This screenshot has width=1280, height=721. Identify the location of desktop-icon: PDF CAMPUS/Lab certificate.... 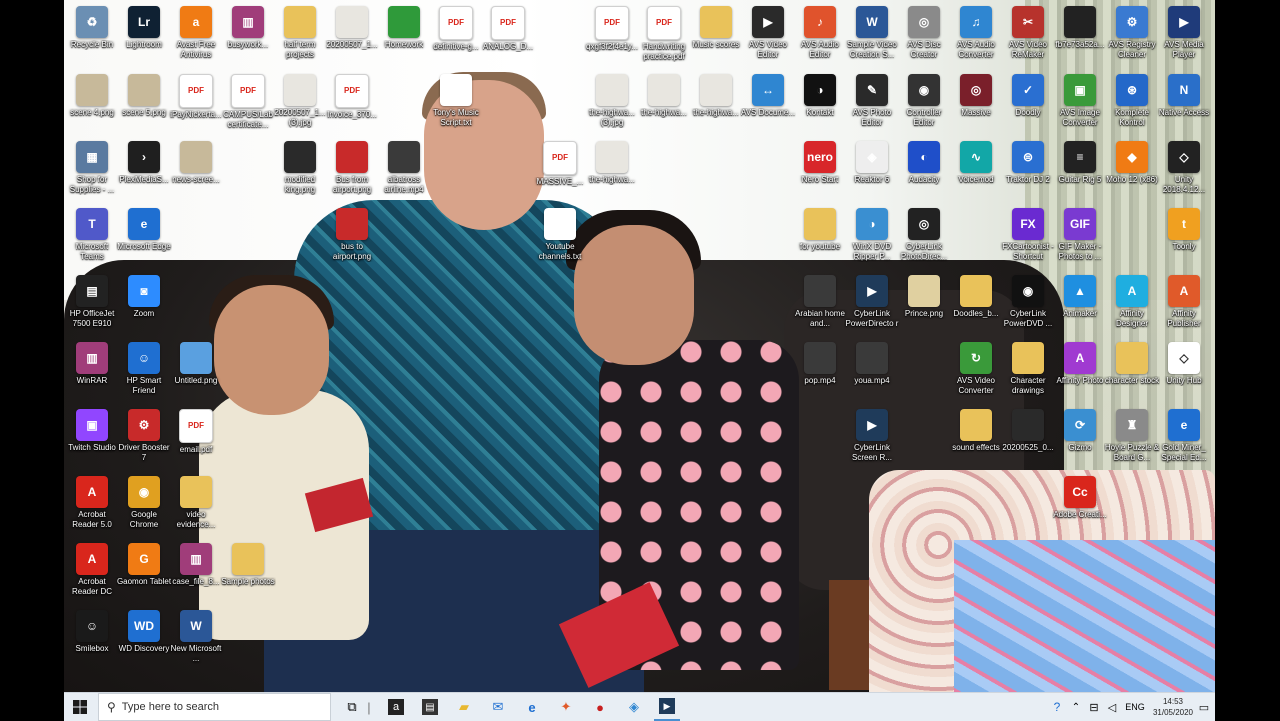
(248, 102).